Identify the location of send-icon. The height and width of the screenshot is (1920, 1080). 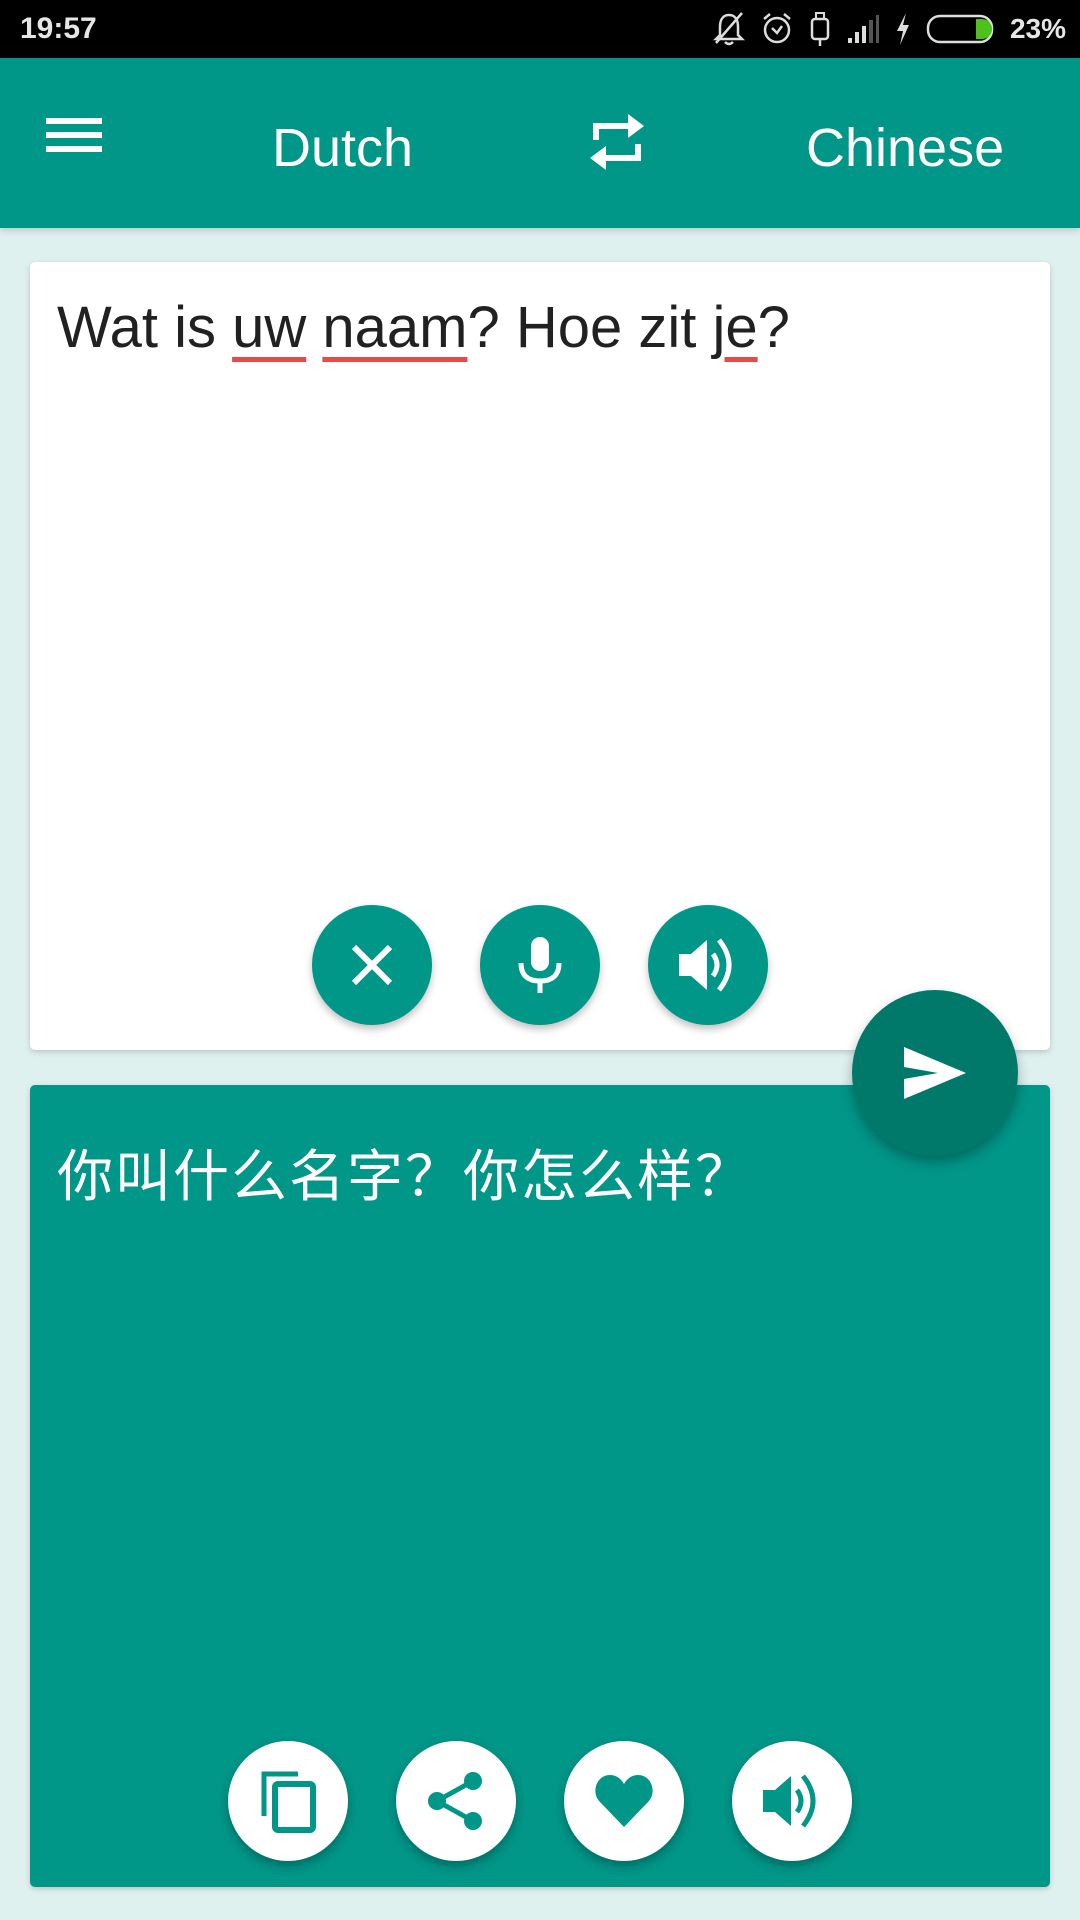
(935, 1073).